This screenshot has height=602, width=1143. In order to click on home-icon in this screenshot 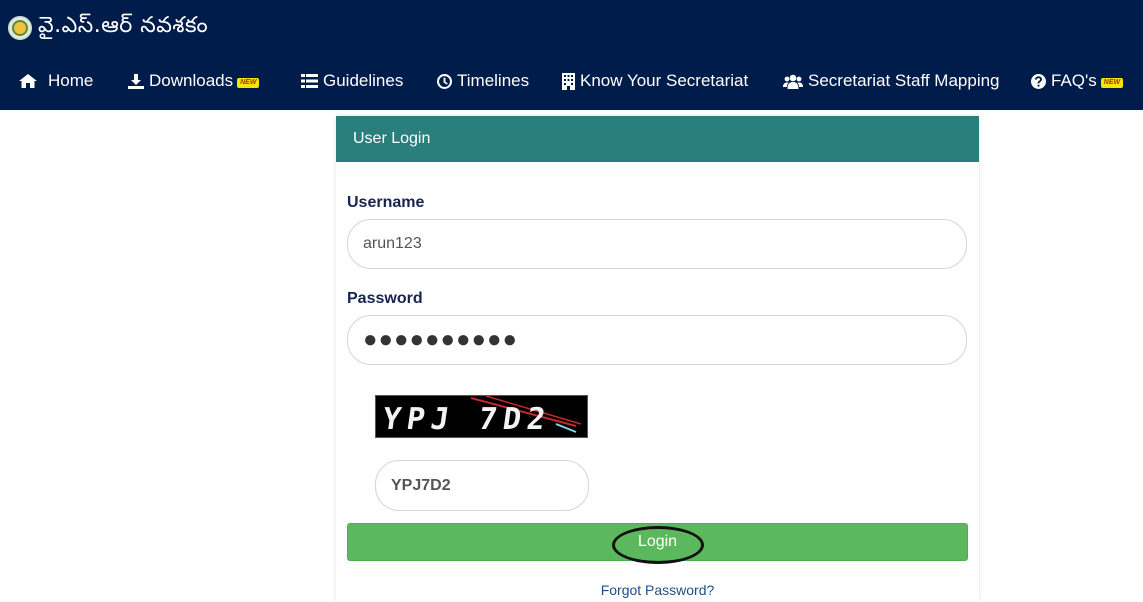, I will do `click(28, 81)`.